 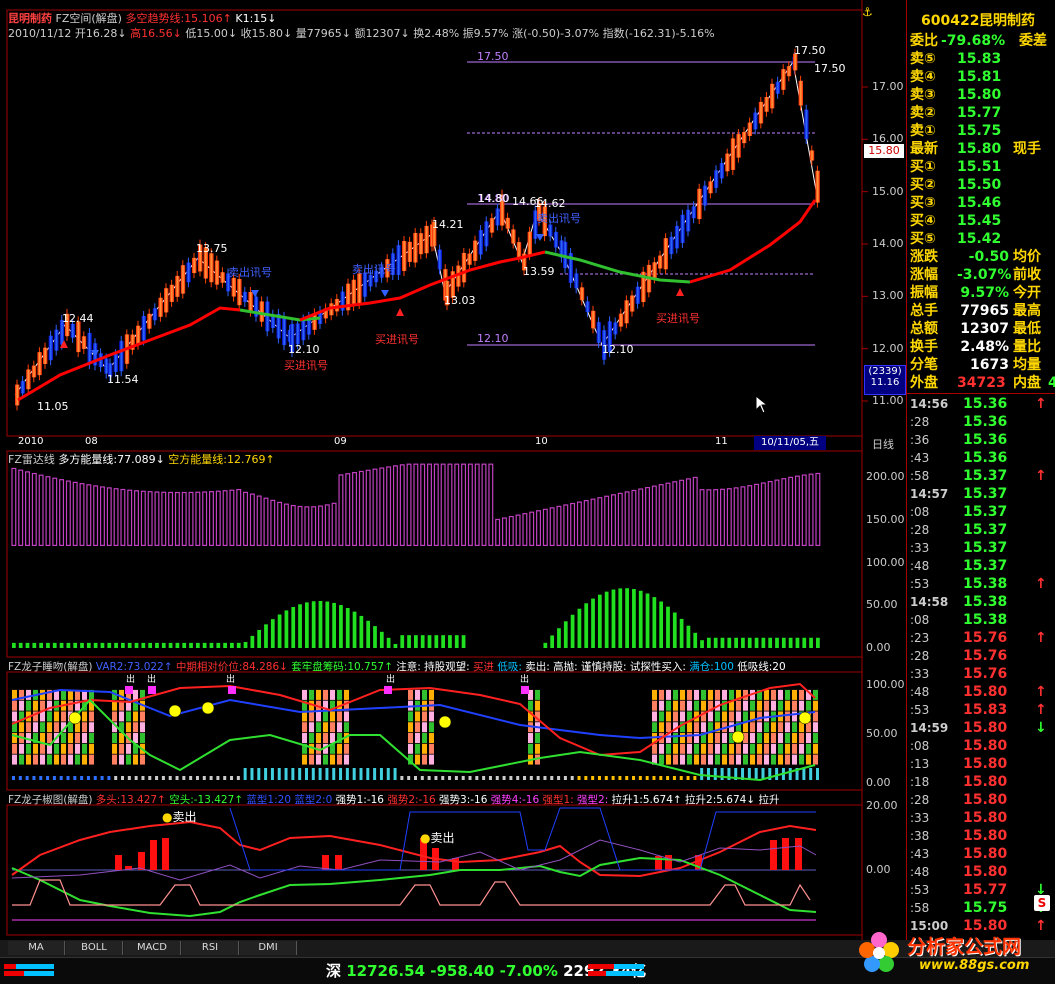 I want to click on tab-ma: MA, so click(x=36, y=948).